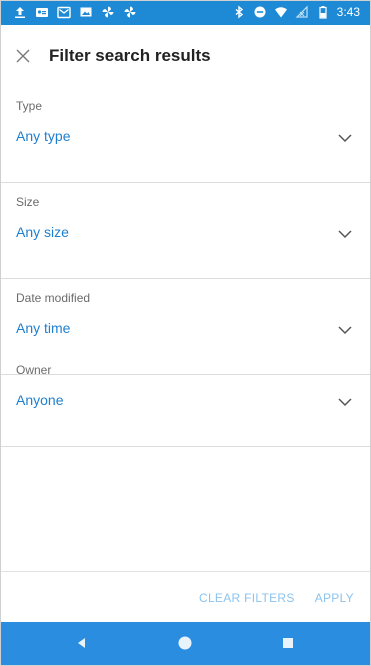  What do you see at coordinates (348, 12) in the screenshot?
I see `clock: 3:43` at bounding box center [348, 12].